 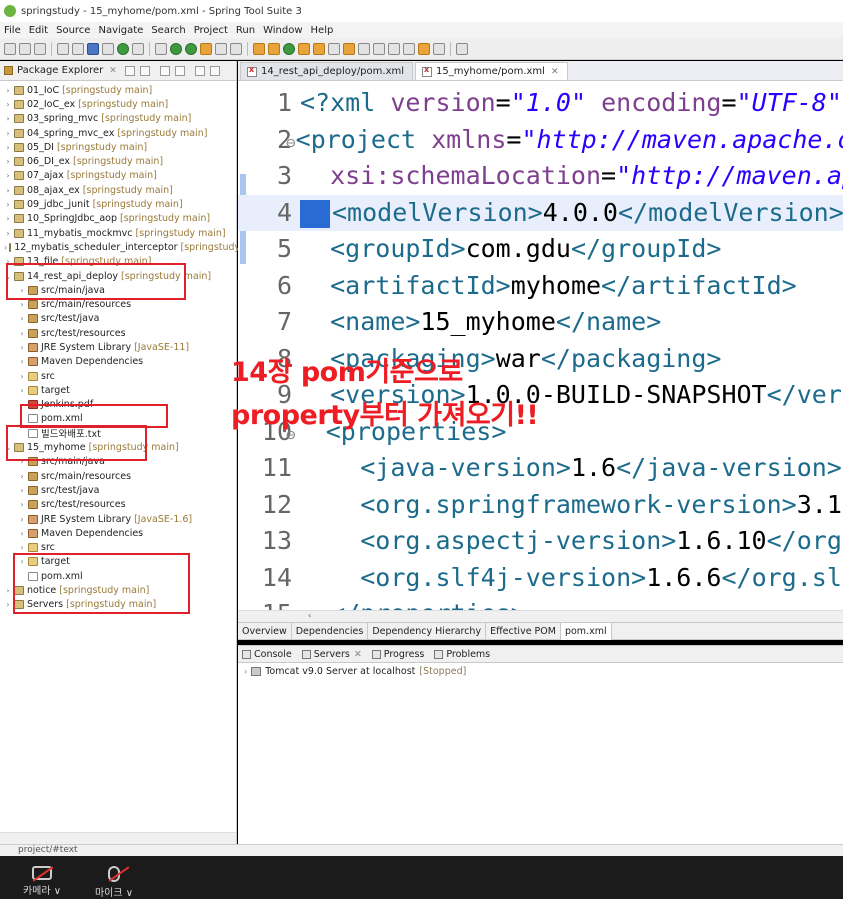 I want to click on collapse-all-icon, so click(x=129, y=70).